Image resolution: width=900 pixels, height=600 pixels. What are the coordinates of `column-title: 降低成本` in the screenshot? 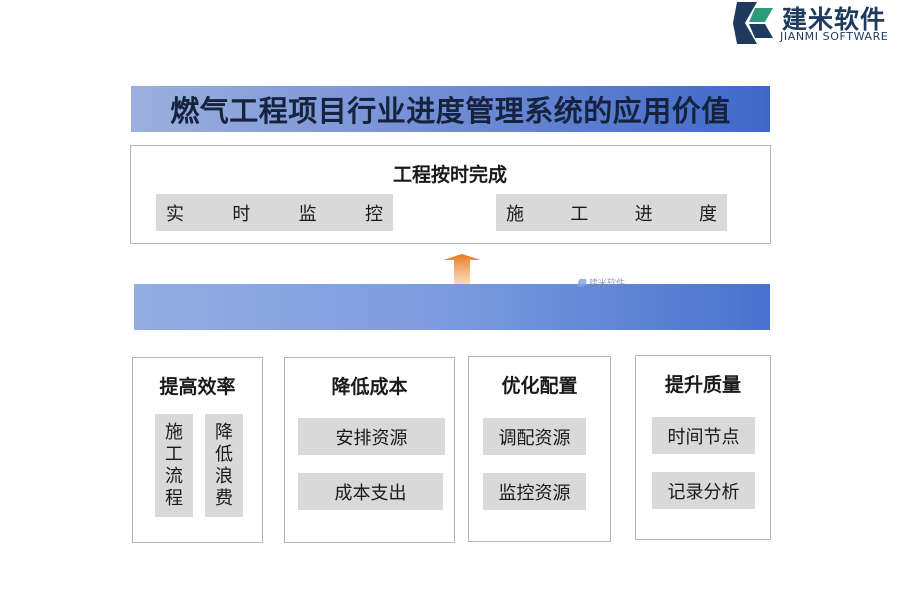 It's located at (369, 387).